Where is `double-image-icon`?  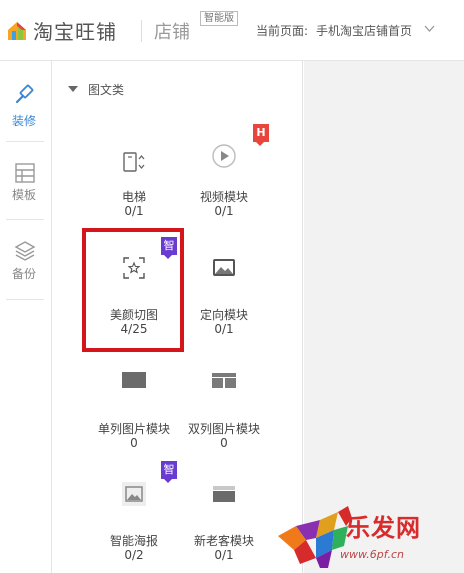 double-image-icon is located at coordinates (224, 380).